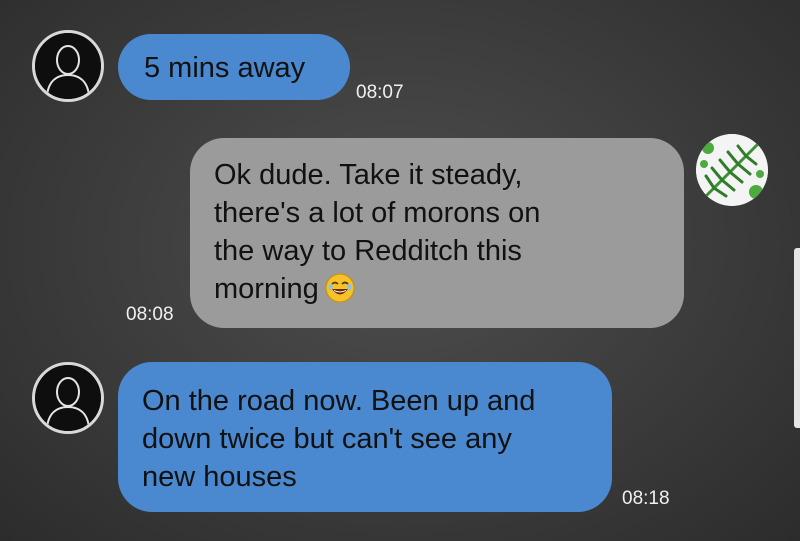 The height and width of the screenshot is (541, 800). I want to click on message-timestamp: 08:08, so click(150, 314).